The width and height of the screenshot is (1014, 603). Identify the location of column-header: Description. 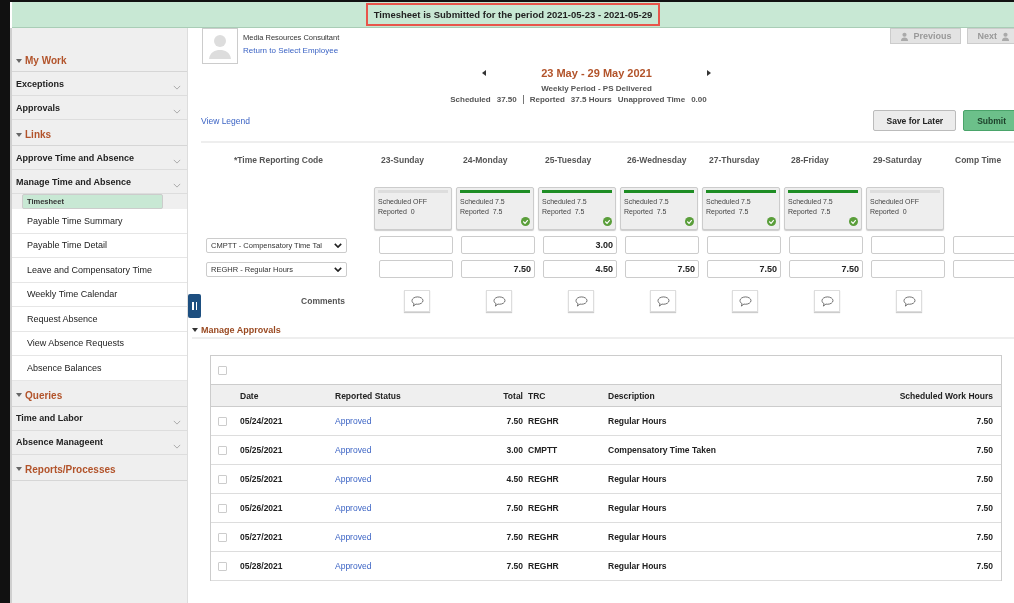
(632, 395).